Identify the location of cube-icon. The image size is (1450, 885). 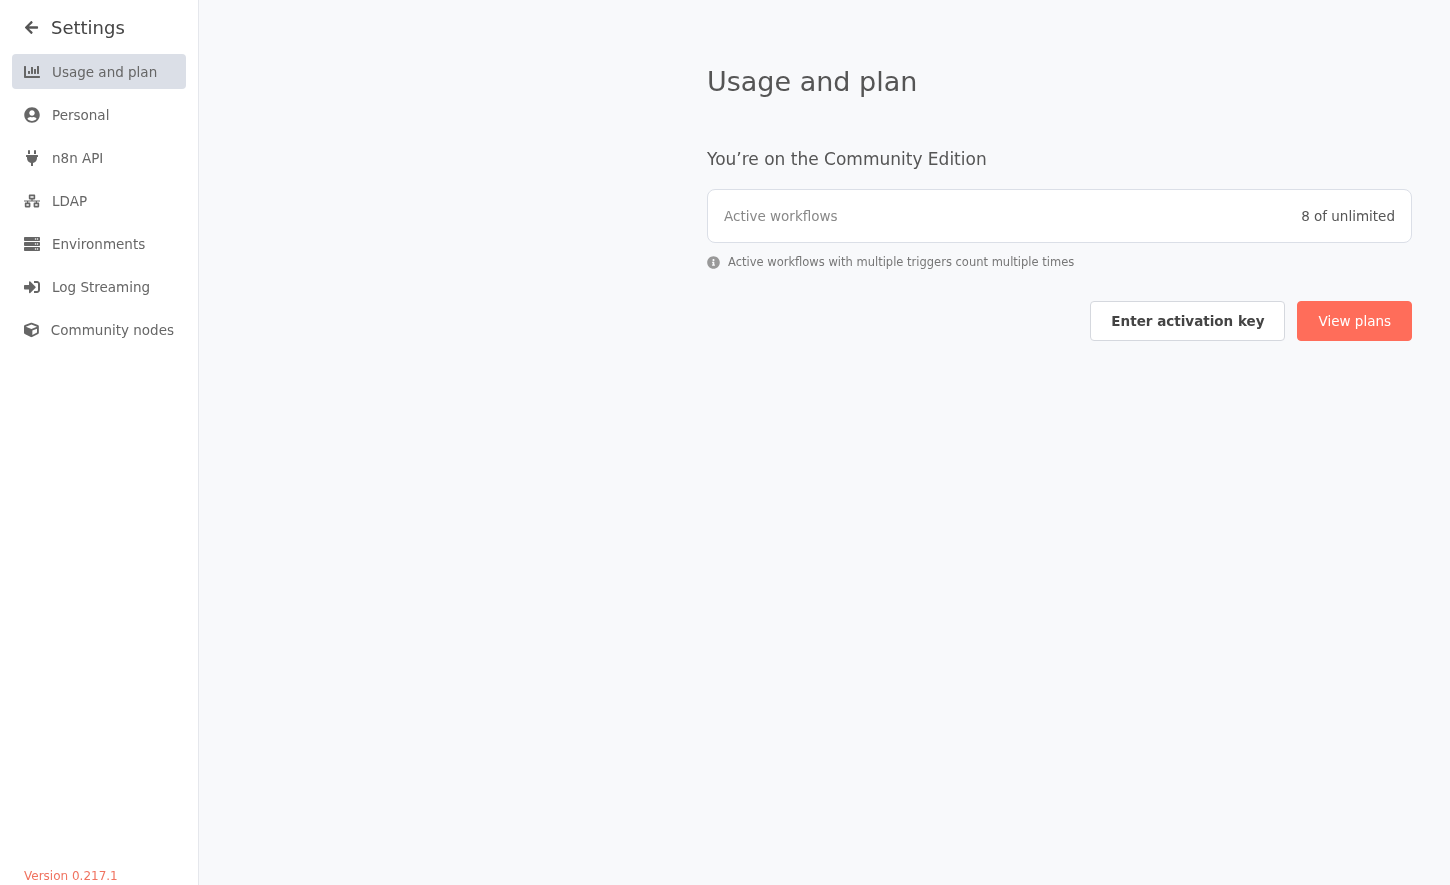
(31, 329).